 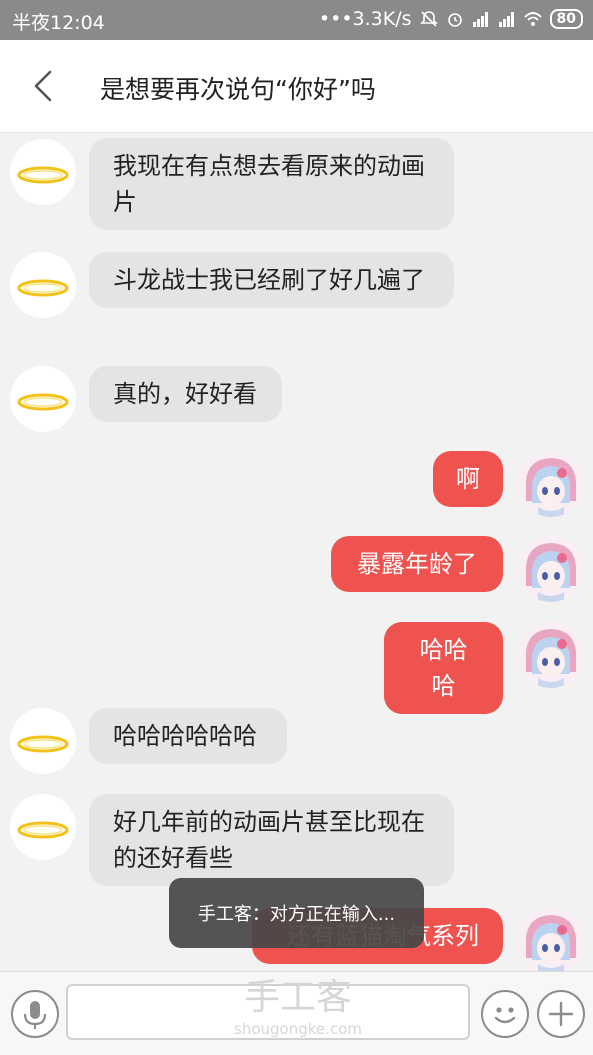 I want to click on page-title: 是想要再次说句“你好”吗, so click(x=238, y=89).